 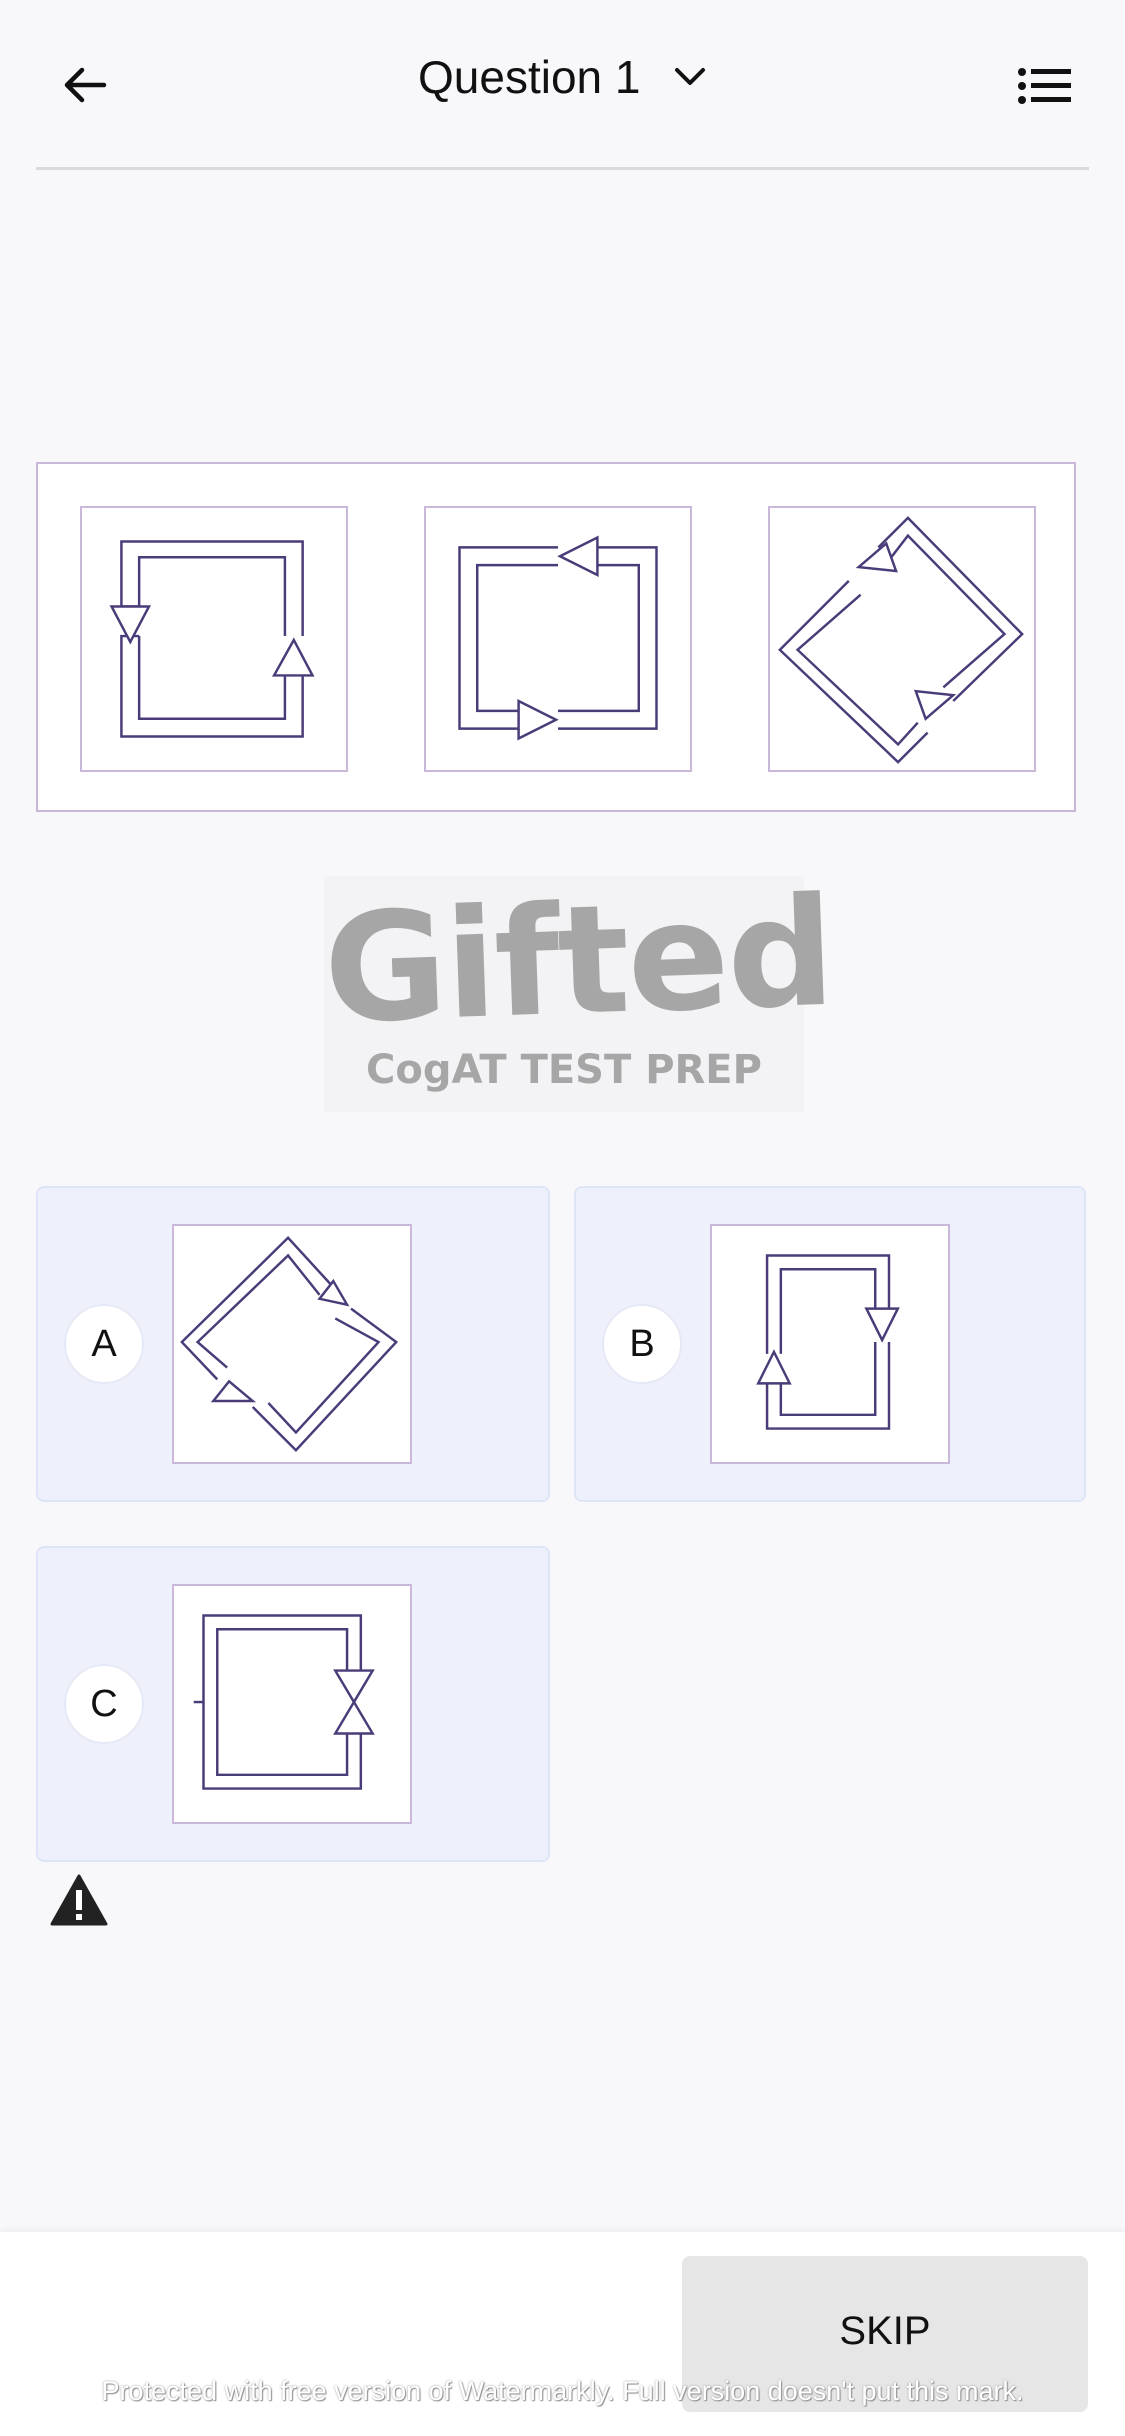 What do you see at coordinates (562, 168) in the screenshot?
I see `header-divider` at bounding box center [562, 168].